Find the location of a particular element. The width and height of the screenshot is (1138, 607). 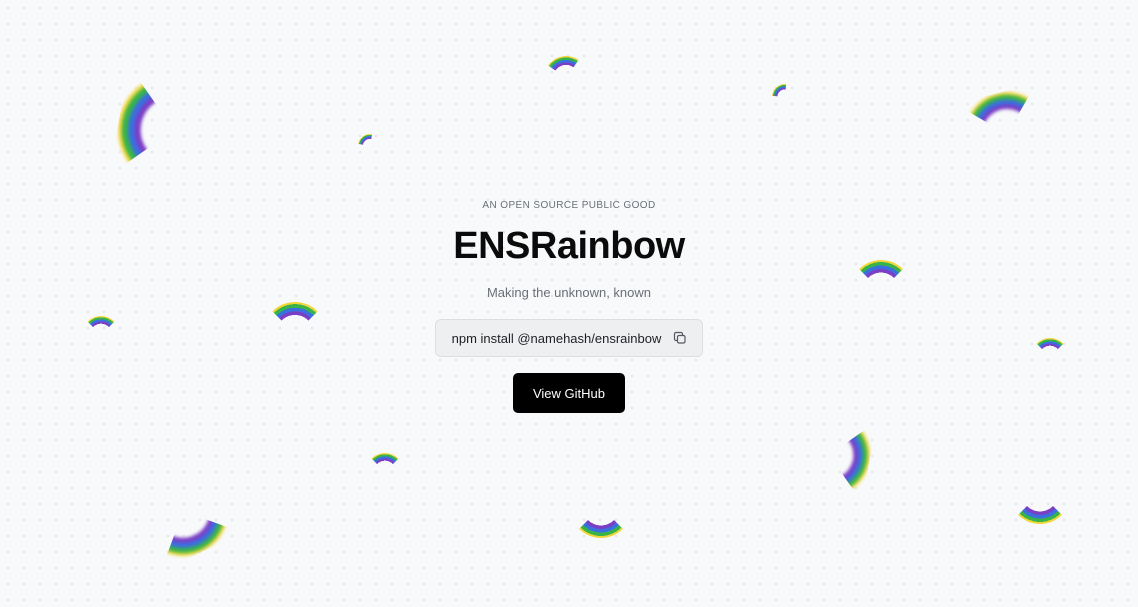

install-command: npm install @namehash/ensrainbow is located at coordinates (557, 338).